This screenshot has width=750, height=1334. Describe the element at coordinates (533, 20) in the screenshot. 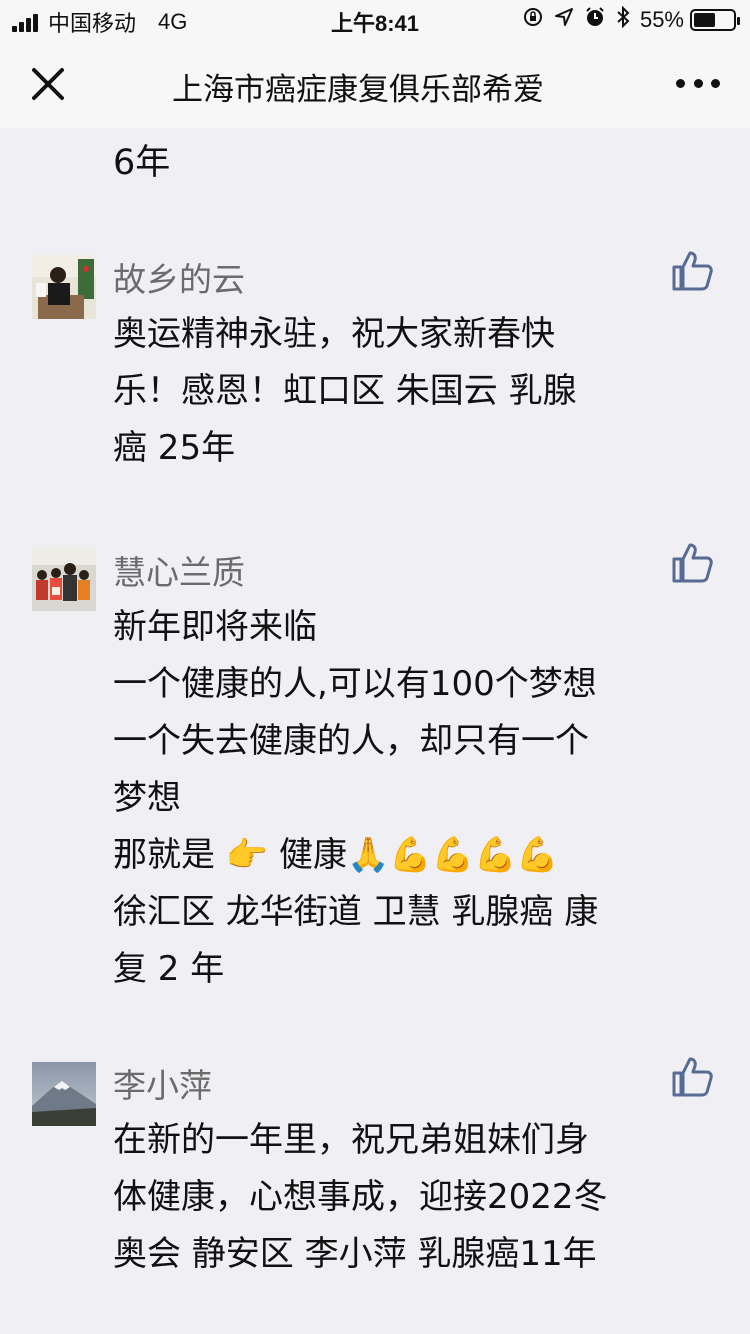

I see `rotation-lock-icon` at that location.